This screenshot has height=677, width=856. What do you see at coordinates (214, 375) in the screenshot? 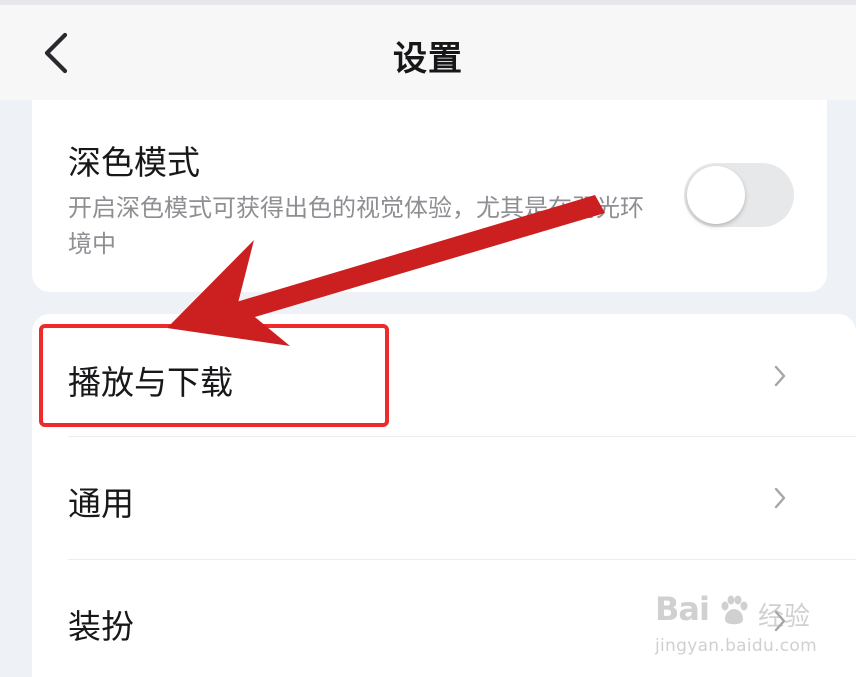
I see `highlight-box` at bounding box center [214, 375].